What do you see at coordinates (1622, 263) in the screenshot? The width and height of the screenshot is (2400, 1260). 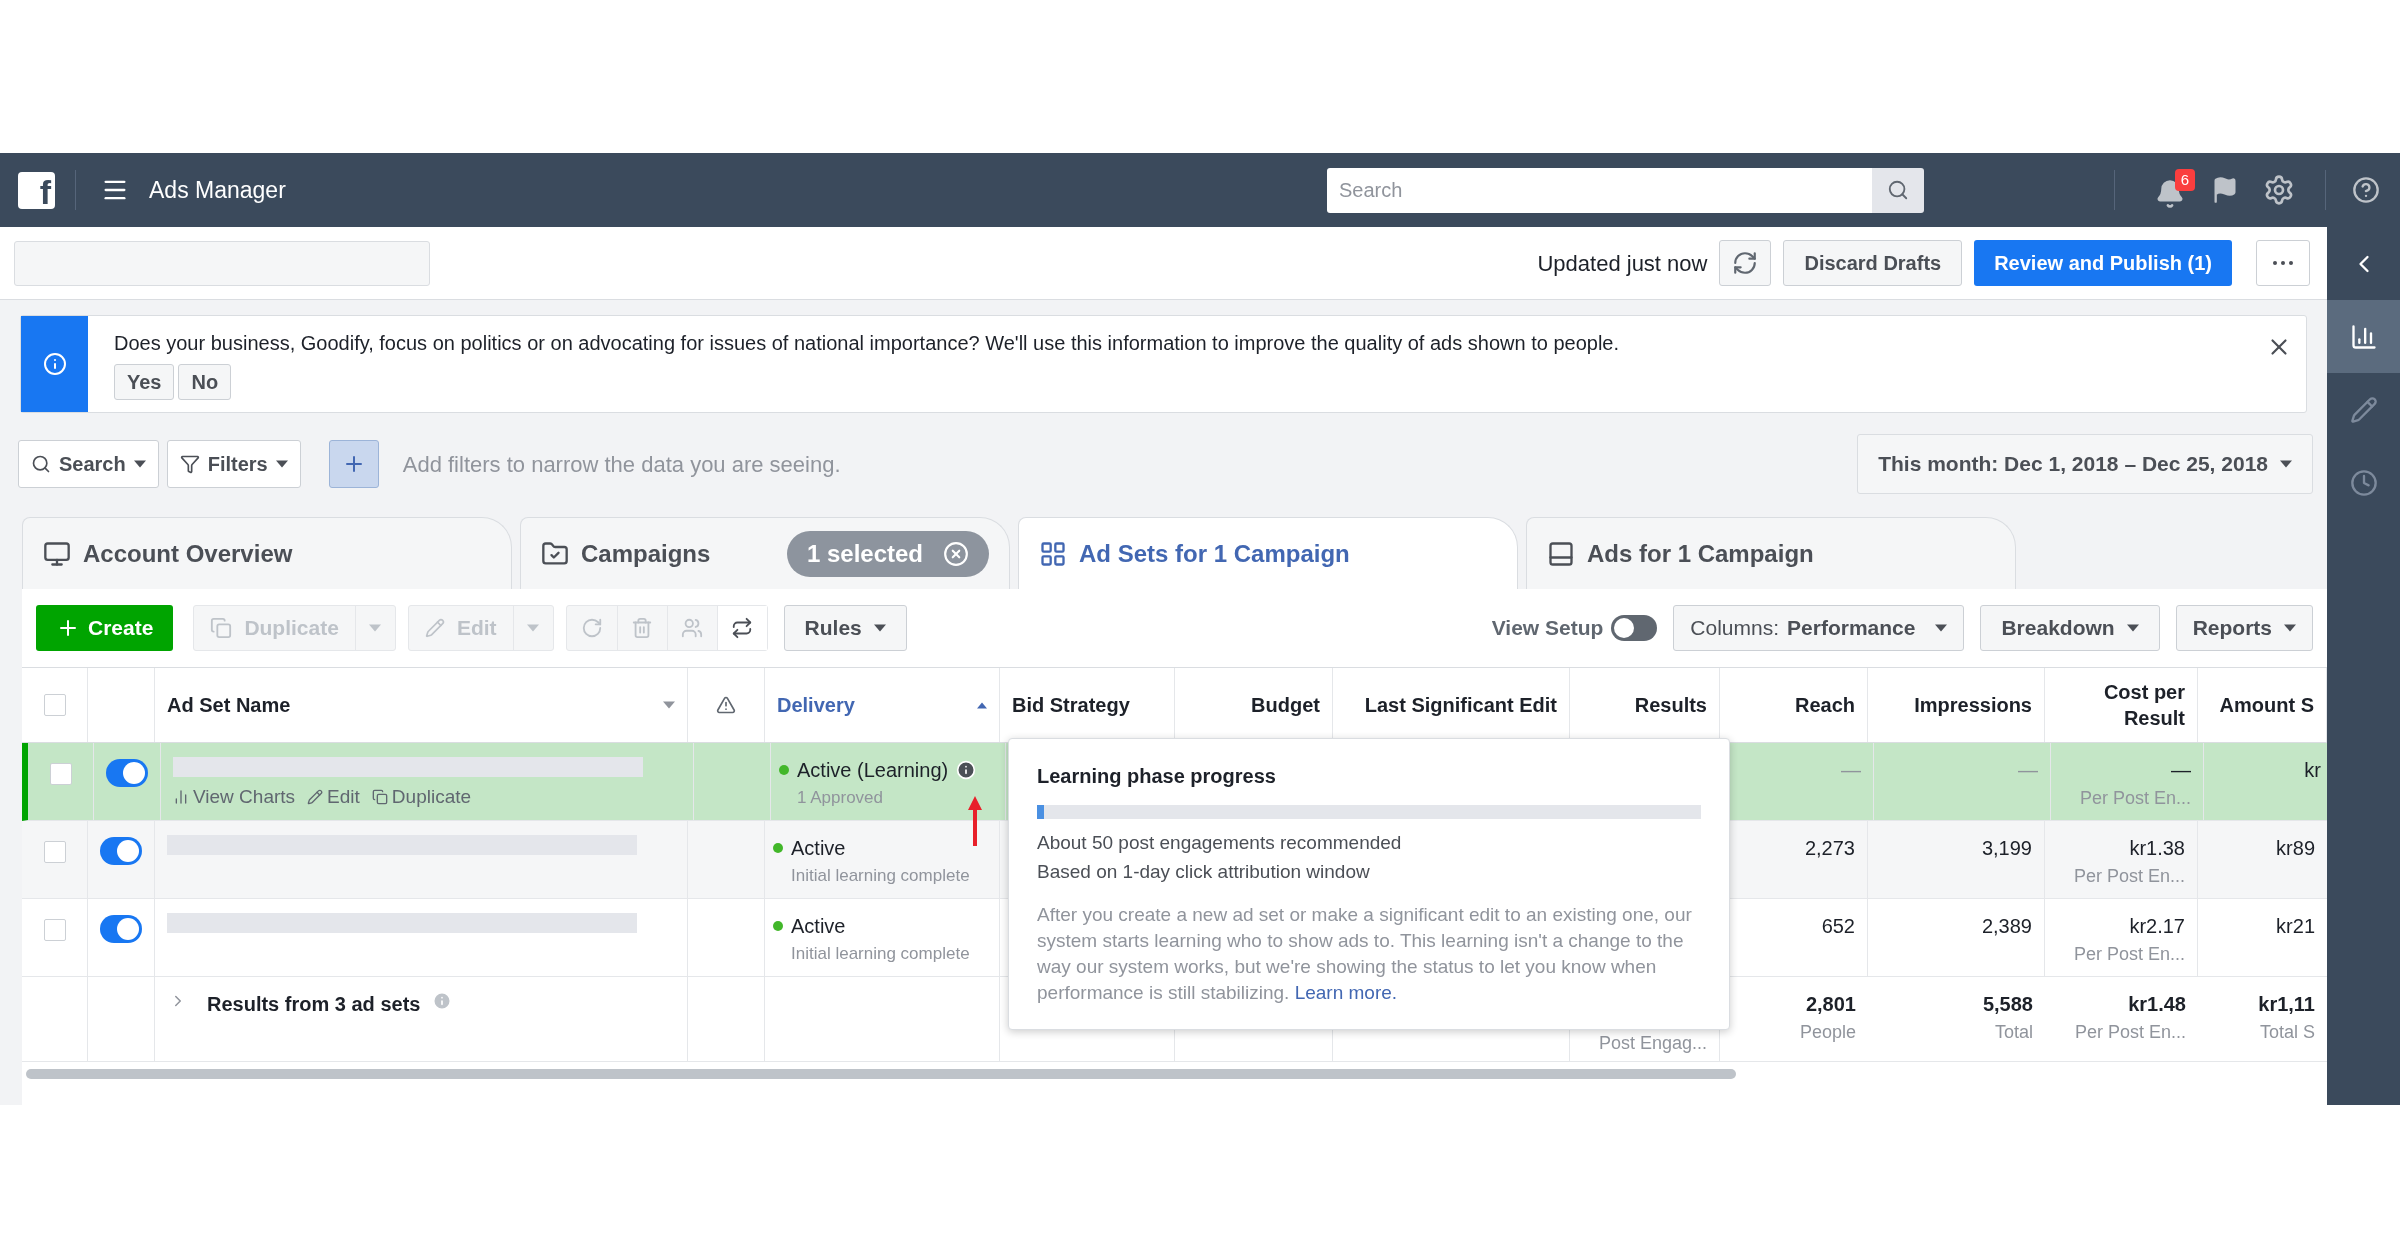 I see `update-status: Updated just now` at bounding box center [1622, 263].